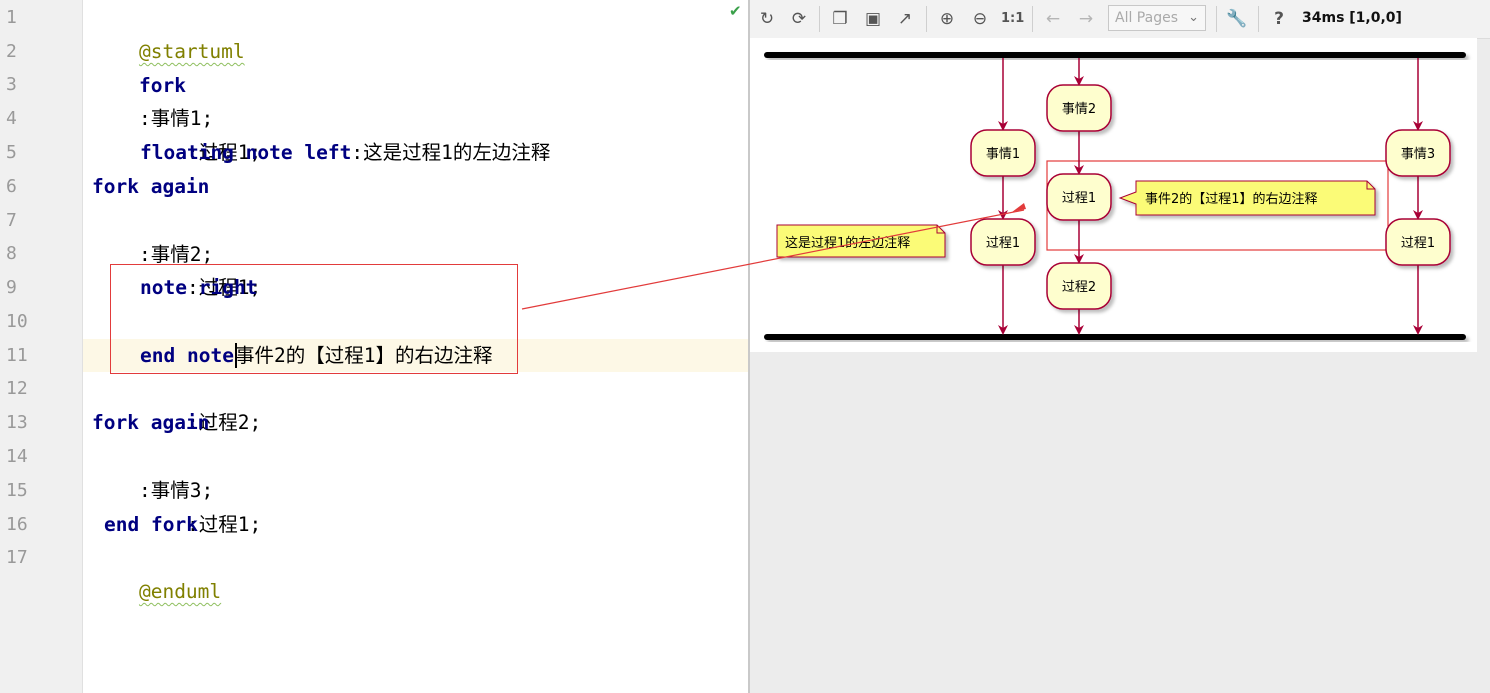  What do you see at coordinates (17, 388) in the screenshot?
I see `line-number: 12` at bounding box center [17, 388].